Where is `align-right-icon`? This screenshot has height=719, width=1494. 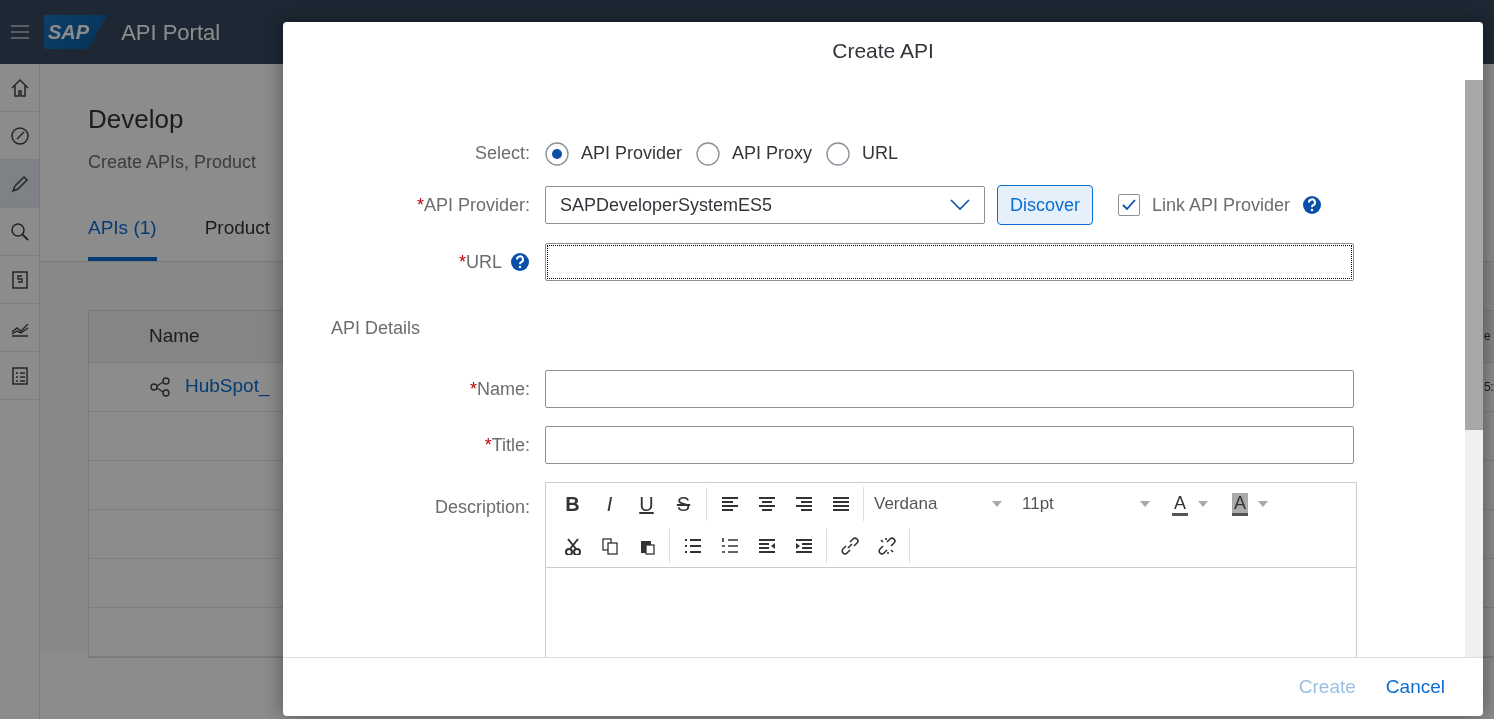
align-right-icon is located at coordinates (803, 504).